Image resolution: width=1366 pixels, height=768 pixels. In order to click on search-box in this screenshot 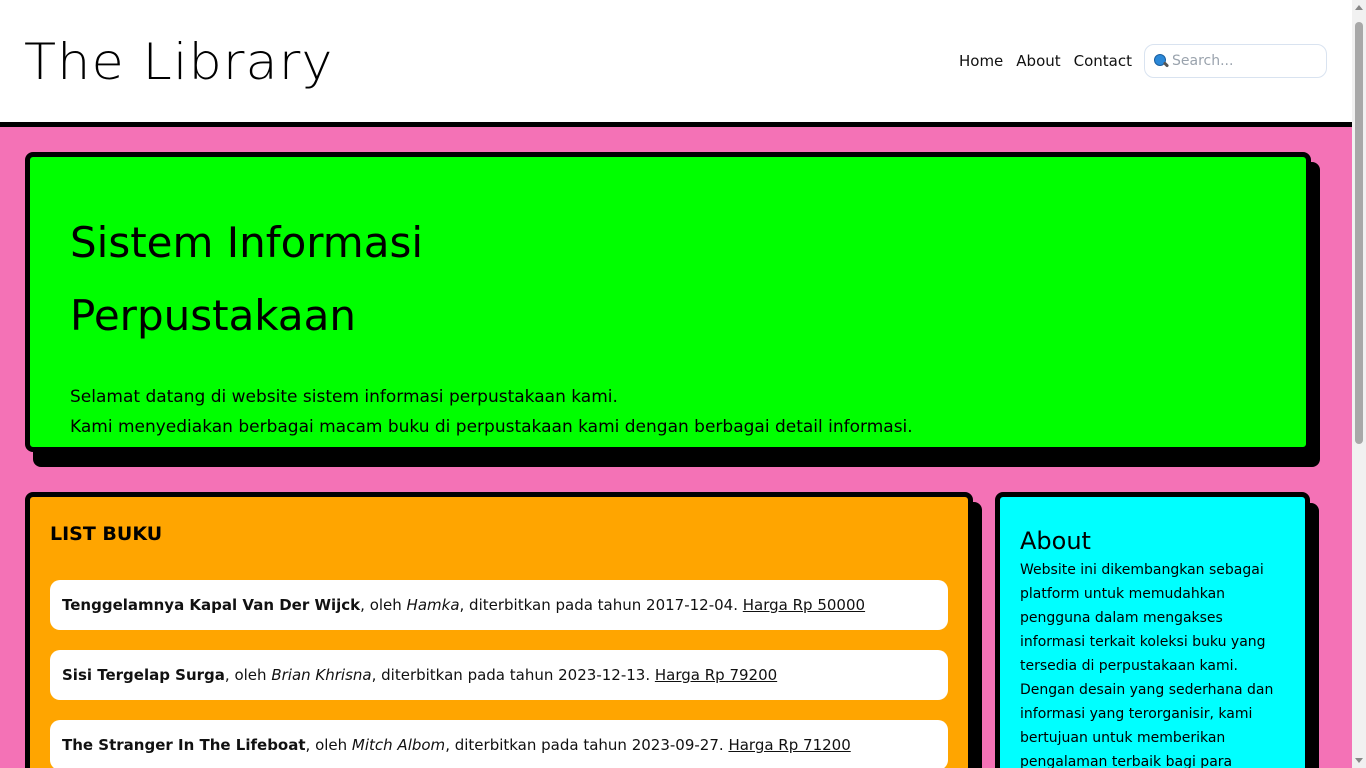, I will do `click(1235, 61)`.